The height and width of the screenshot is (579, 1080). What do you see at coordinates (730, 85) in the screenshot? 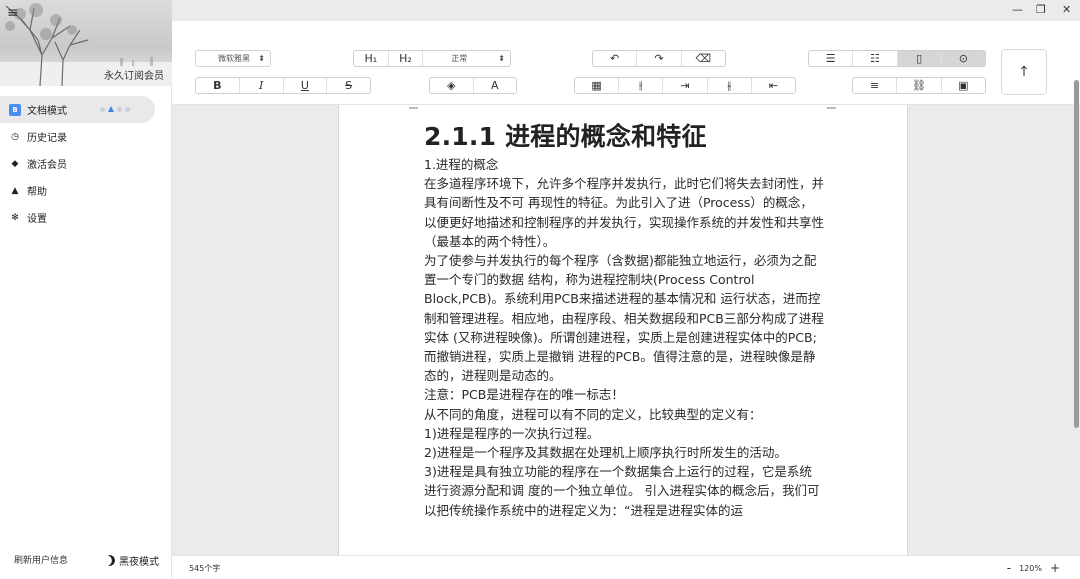
I see `split-column-icon: ⫳` at bounding box center [730, 85].